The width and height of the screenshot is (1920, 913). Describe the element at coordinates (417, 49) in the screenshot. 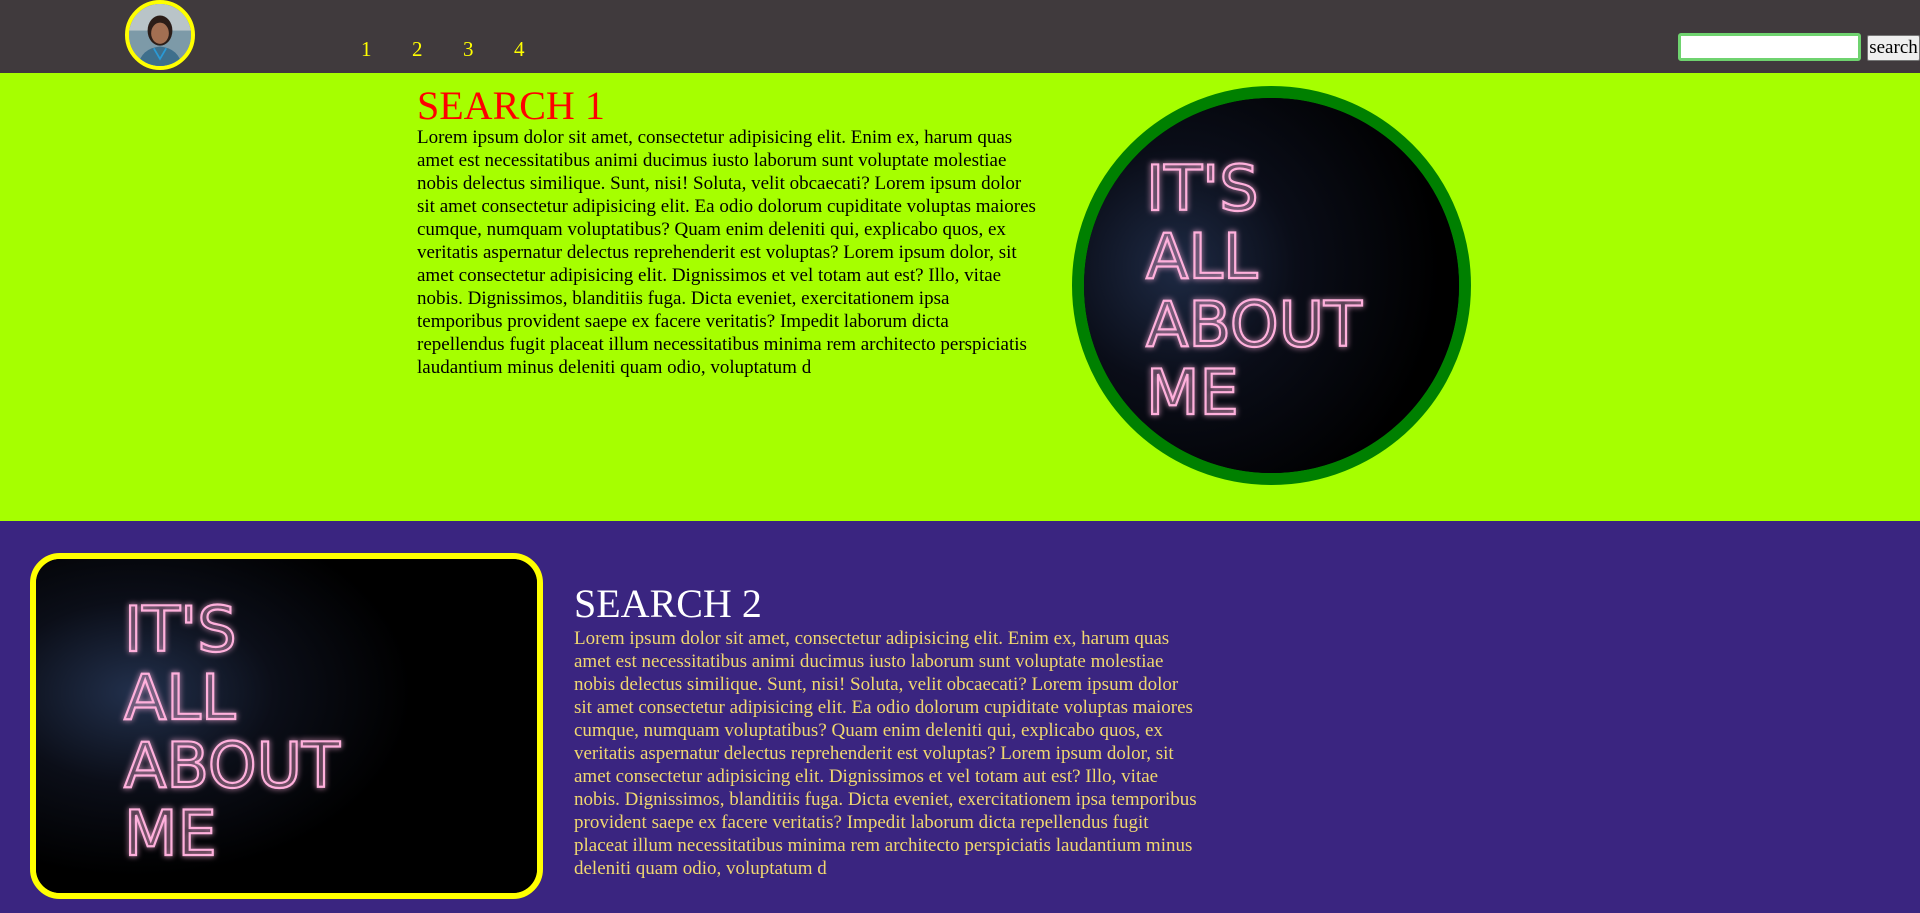

I see `nav-link-2: 2` at that location.